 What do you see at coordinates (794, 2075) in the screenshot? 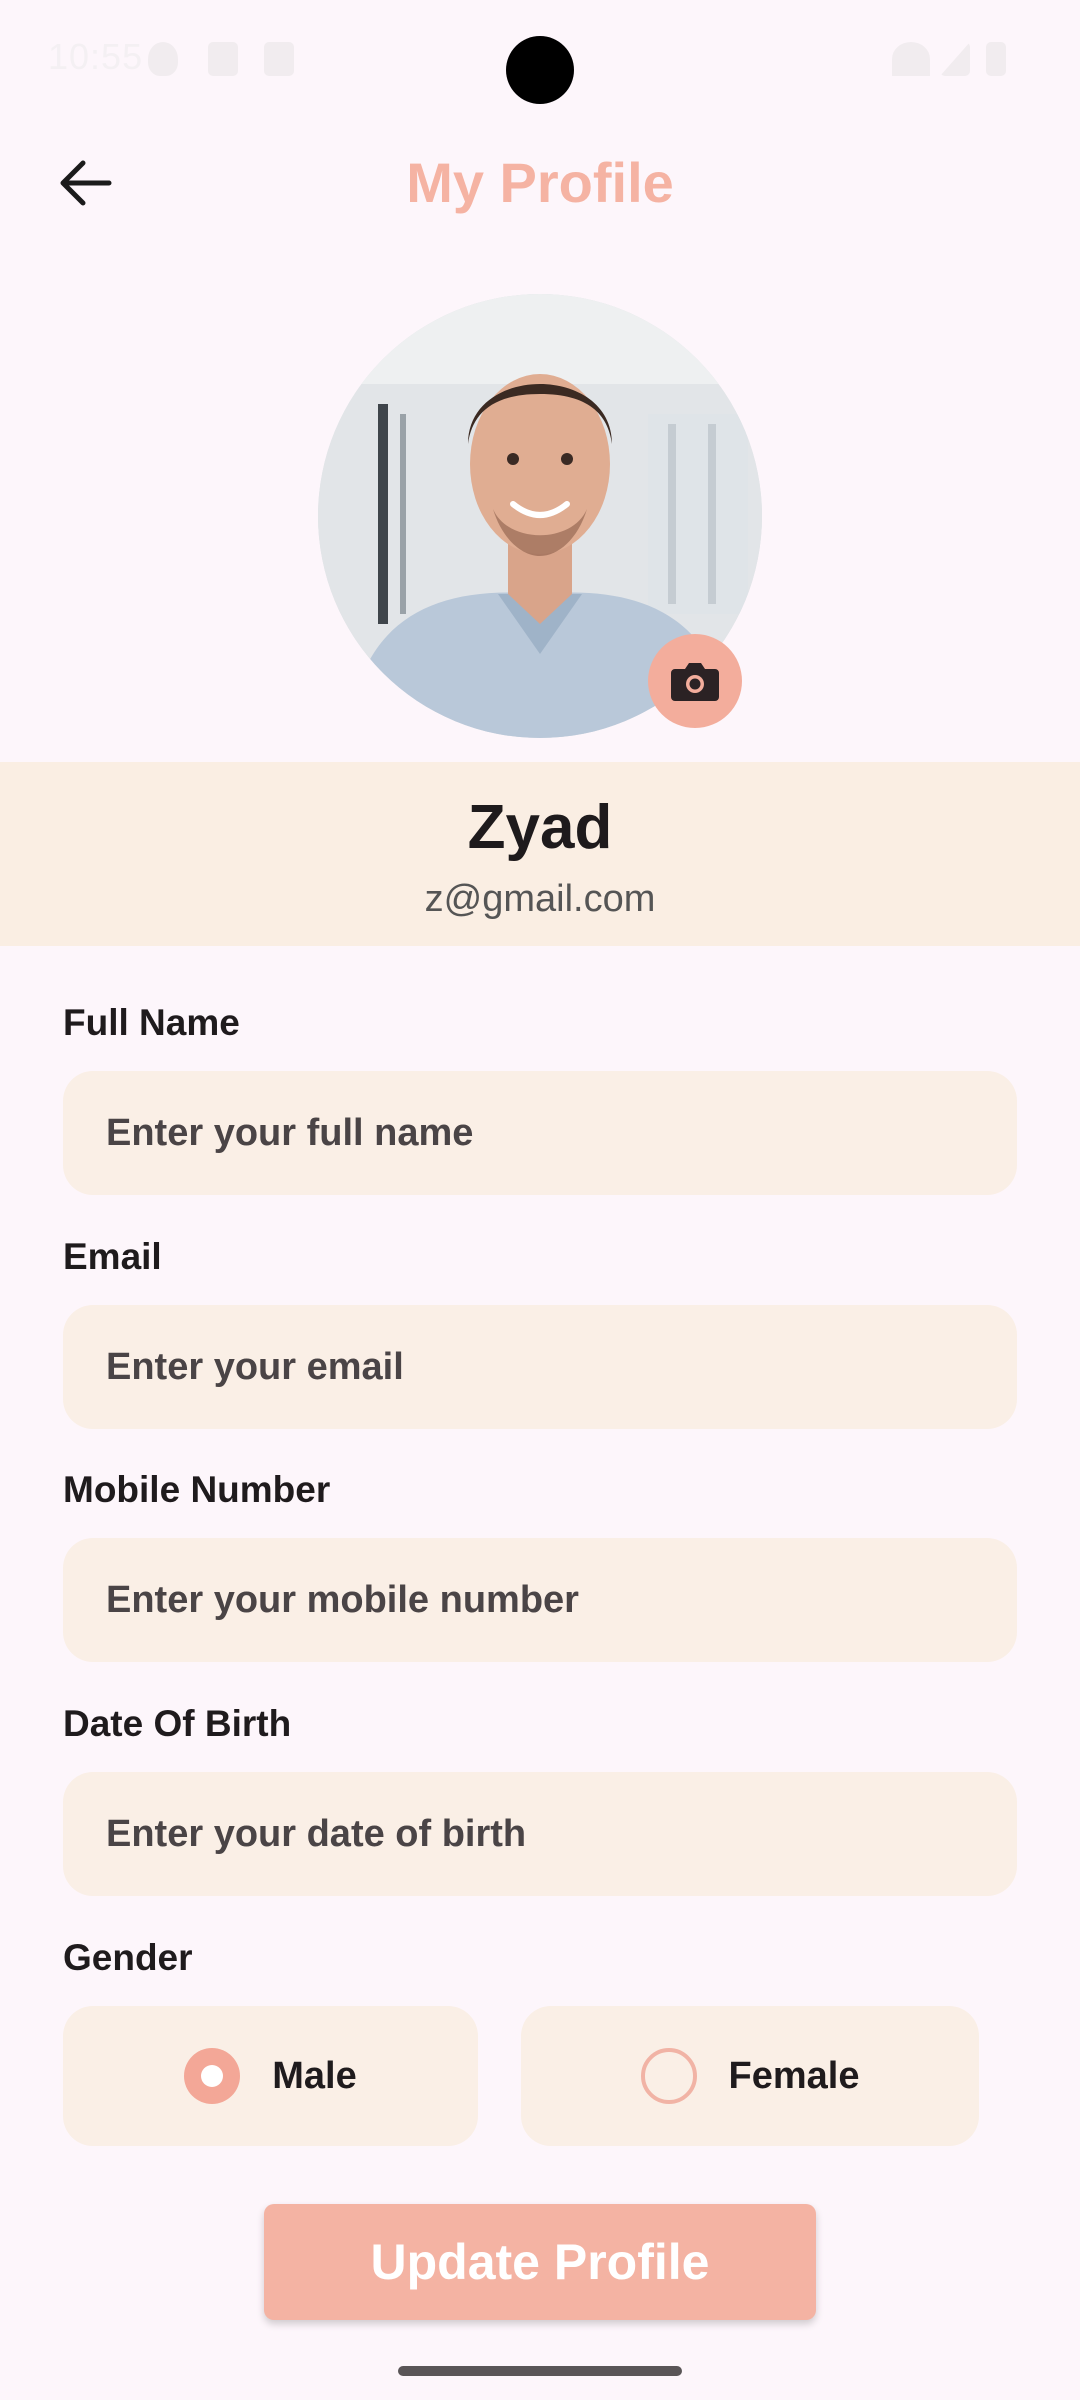
I see `female-label: Female` at bounding box center [794, 2075].